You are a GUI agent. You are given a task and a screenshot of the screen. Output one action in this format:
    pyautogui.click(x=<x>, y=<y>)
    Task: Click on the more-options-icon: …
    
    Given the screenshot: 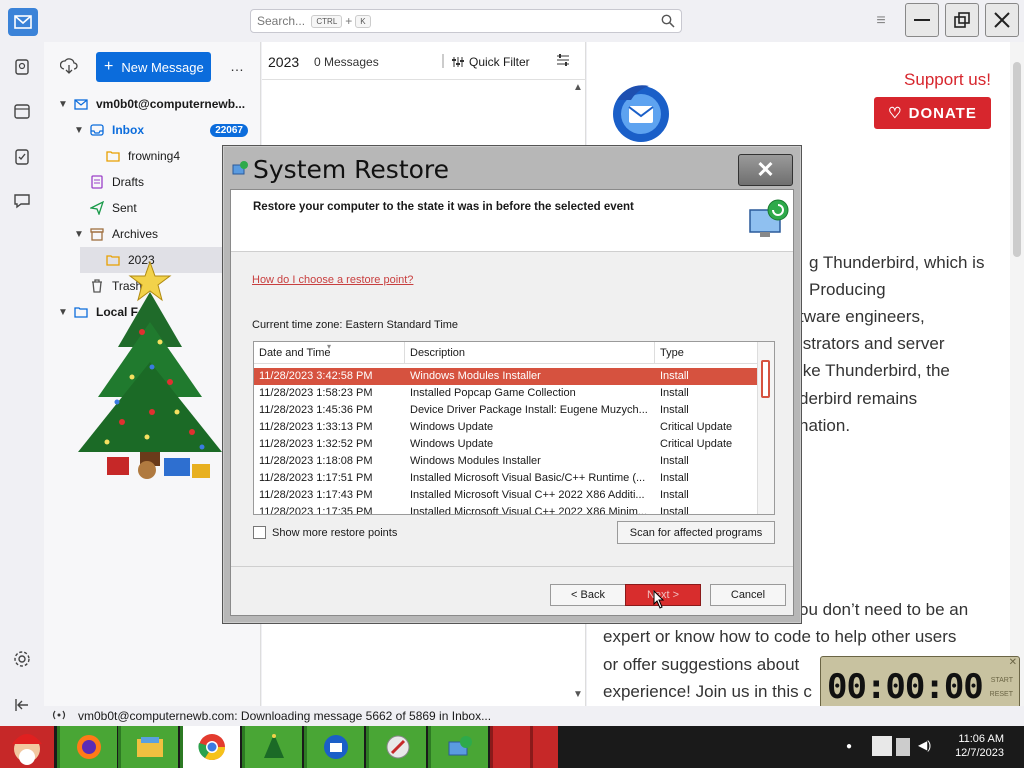 What is the action you would take?
    pyautogui.click(x=237, y=66)
    